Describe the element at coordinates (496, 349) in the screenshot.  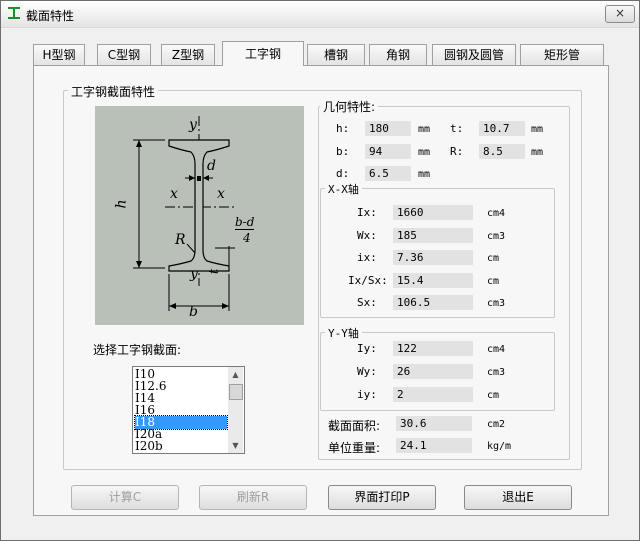
I see `iy-unit: cm4` at that location.